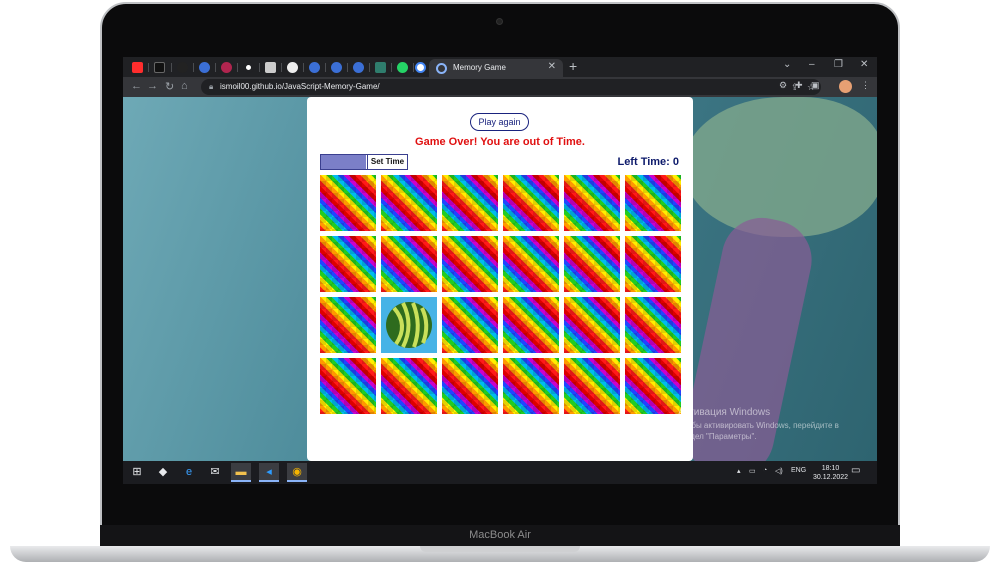  I want to click on lock-icon: 🔒︎, so click(211, 86).